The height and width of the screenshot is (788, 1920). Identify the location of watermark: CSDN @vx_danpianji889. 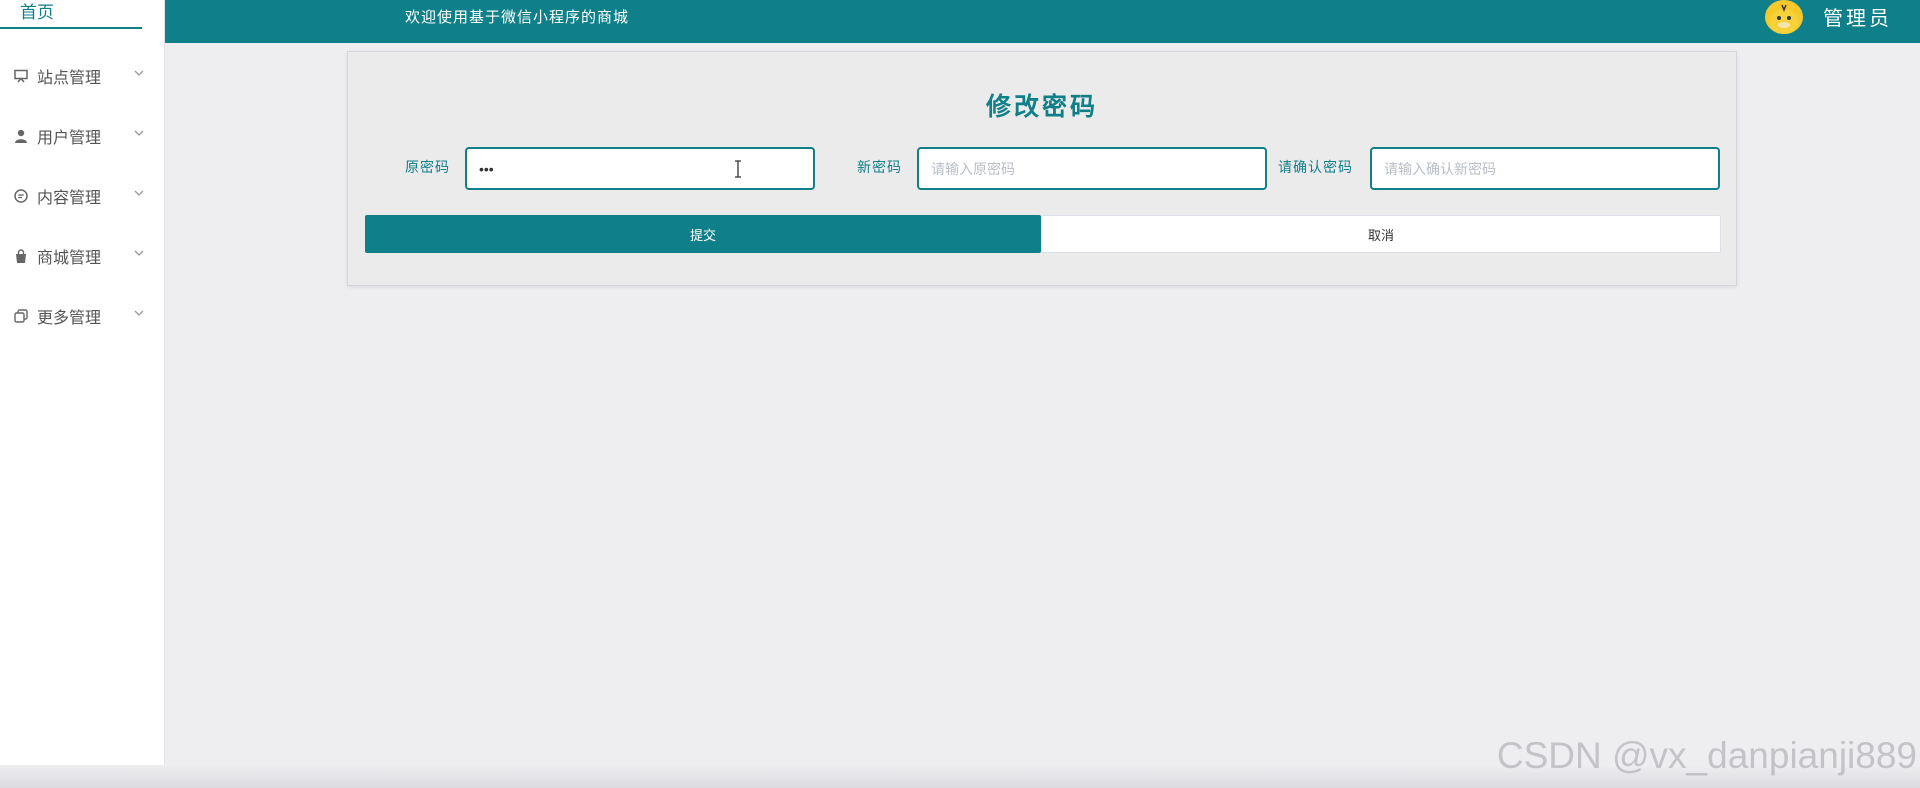
(1706, 755).